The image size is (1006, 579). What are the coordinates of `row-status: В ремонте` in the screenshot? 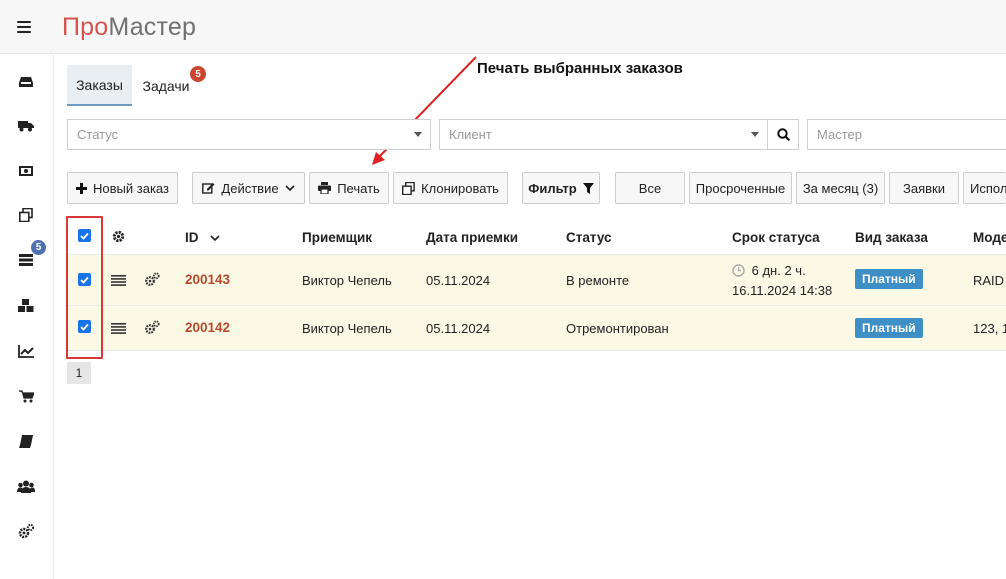 It's located at (598, 280).